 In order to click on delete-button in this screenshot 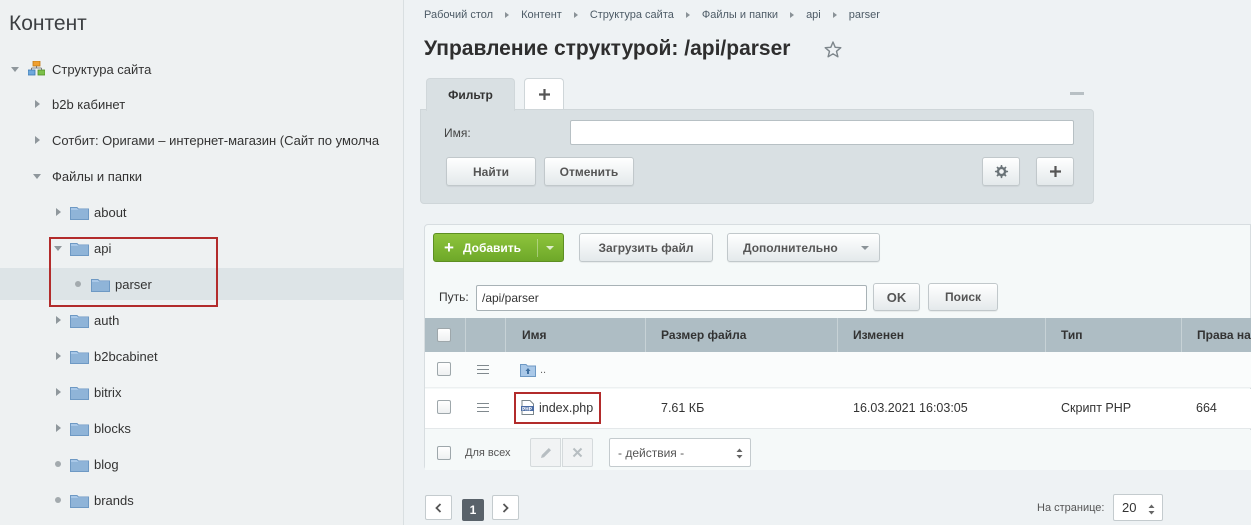, I will do `click(577, 452)`.